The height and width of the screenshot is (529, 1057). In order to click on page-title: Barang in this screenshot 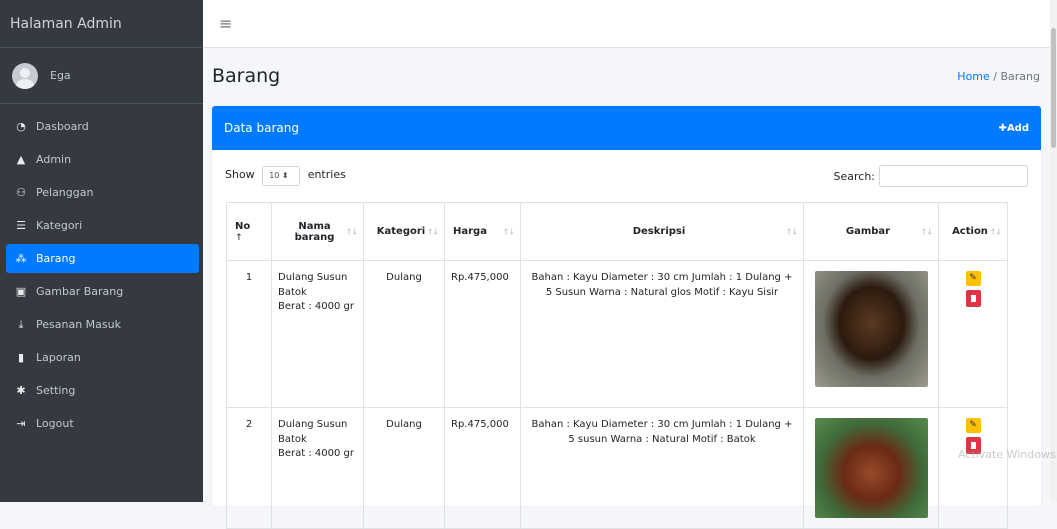, I will do `click(246, 76)`.